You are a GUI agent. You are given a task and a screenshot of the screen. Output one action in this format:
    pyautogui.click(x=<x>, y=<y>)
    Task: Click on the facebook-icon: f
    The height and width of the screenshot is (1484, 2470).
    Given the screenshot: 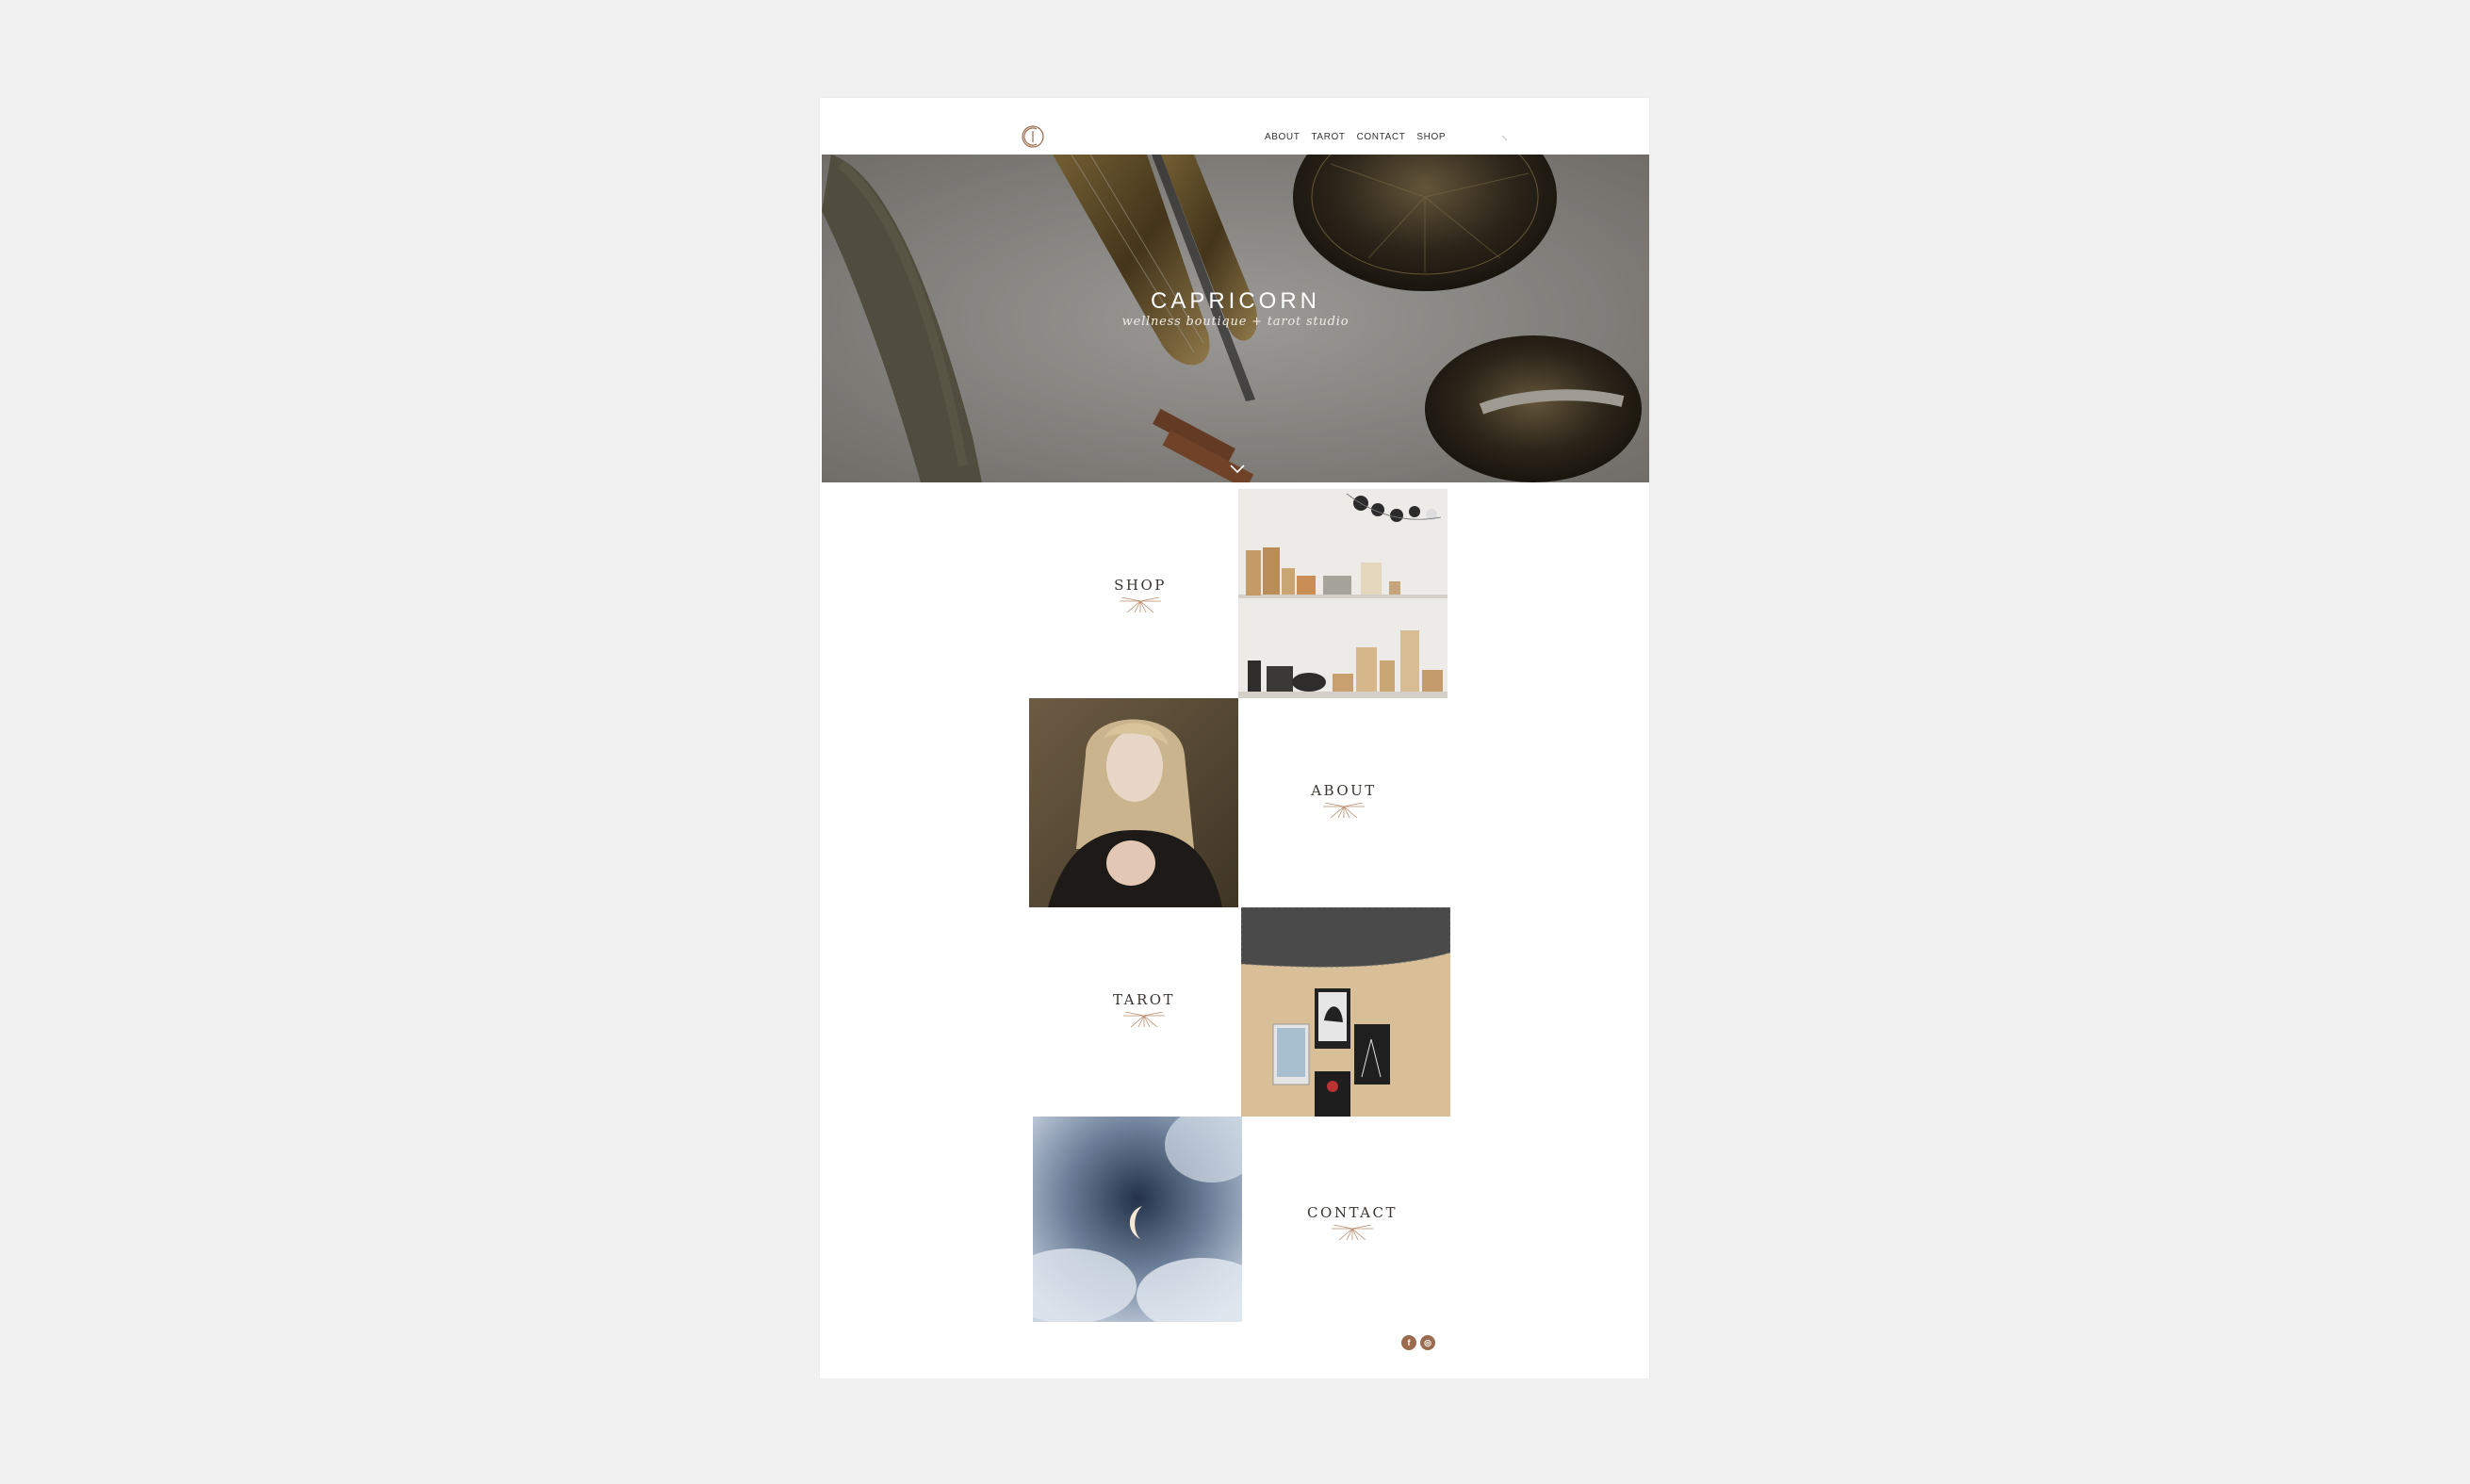 What is the action you would take?
    pyautogui.click(x=1408, y=1342)
    